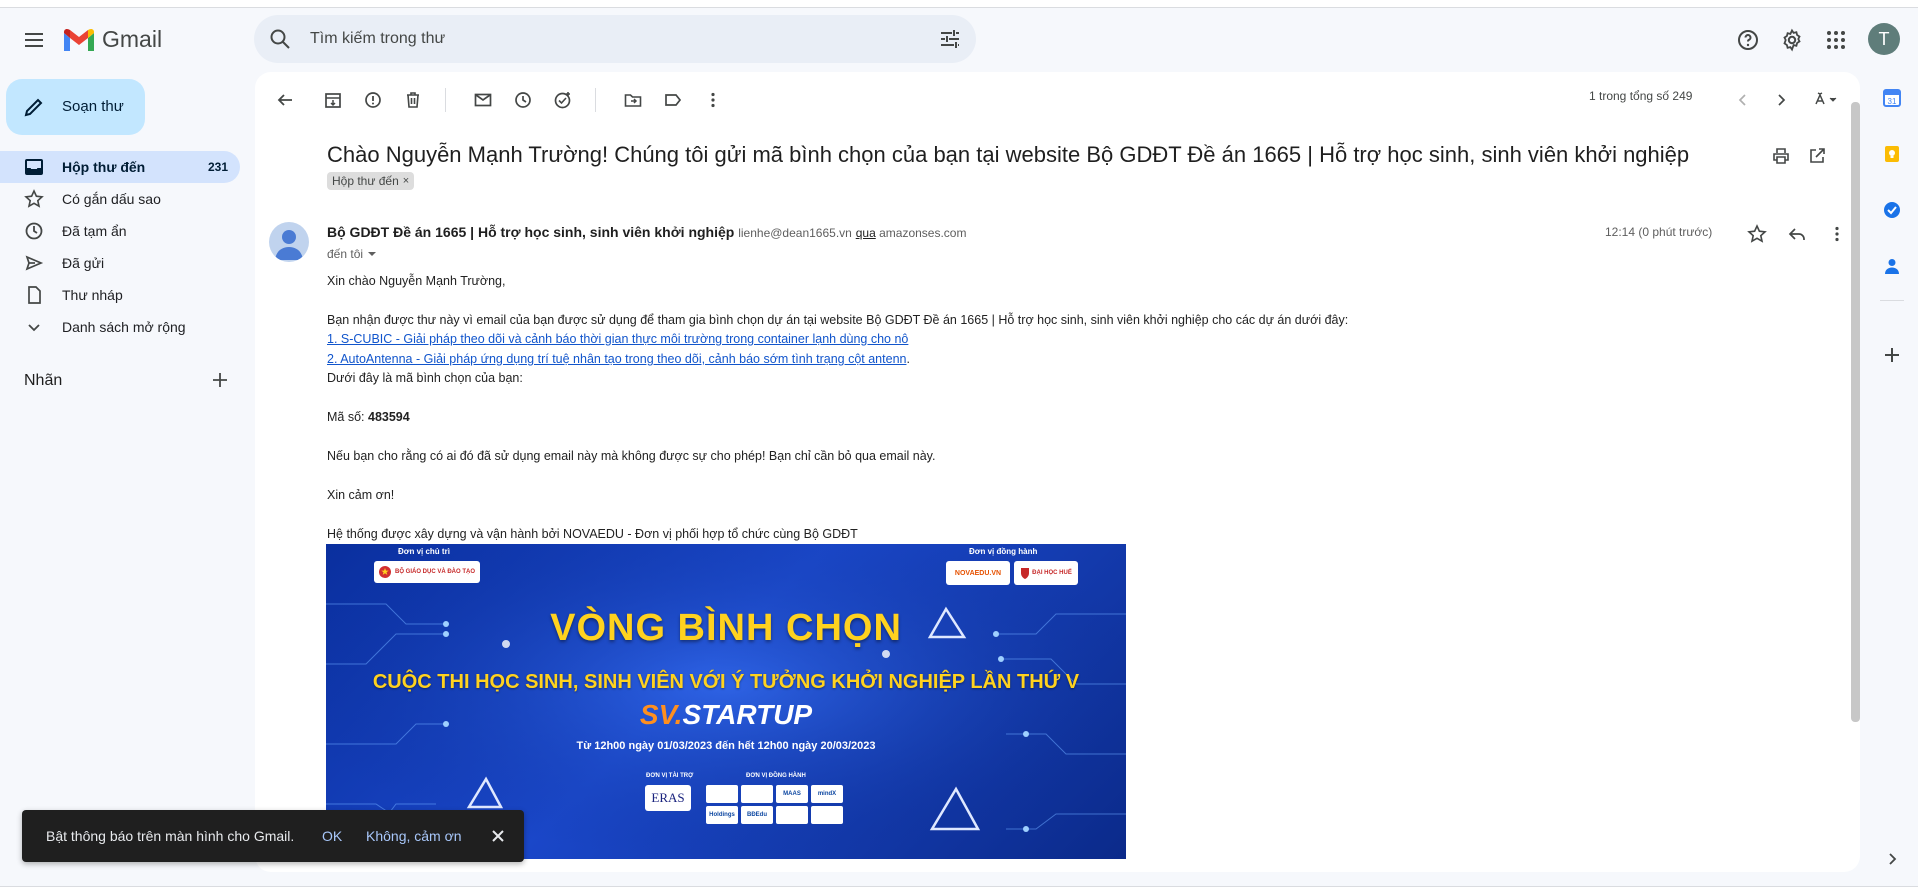 The width and height of the screenshot is (1918, 895). Describe the element at coordinates (1892, 355) in the screenshot. I see `get-addons-button` at that location.